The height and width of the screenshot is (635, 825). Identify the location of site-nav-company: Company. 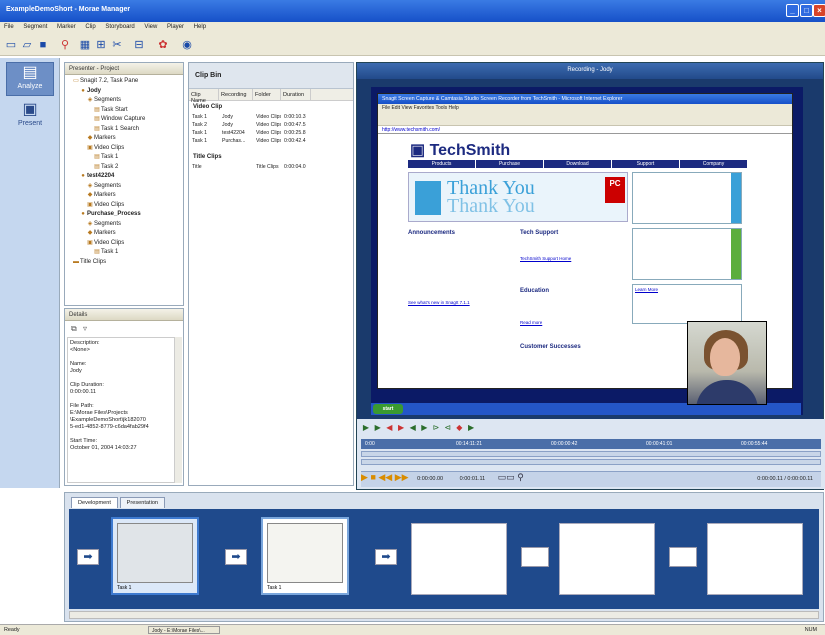
(714, 164).